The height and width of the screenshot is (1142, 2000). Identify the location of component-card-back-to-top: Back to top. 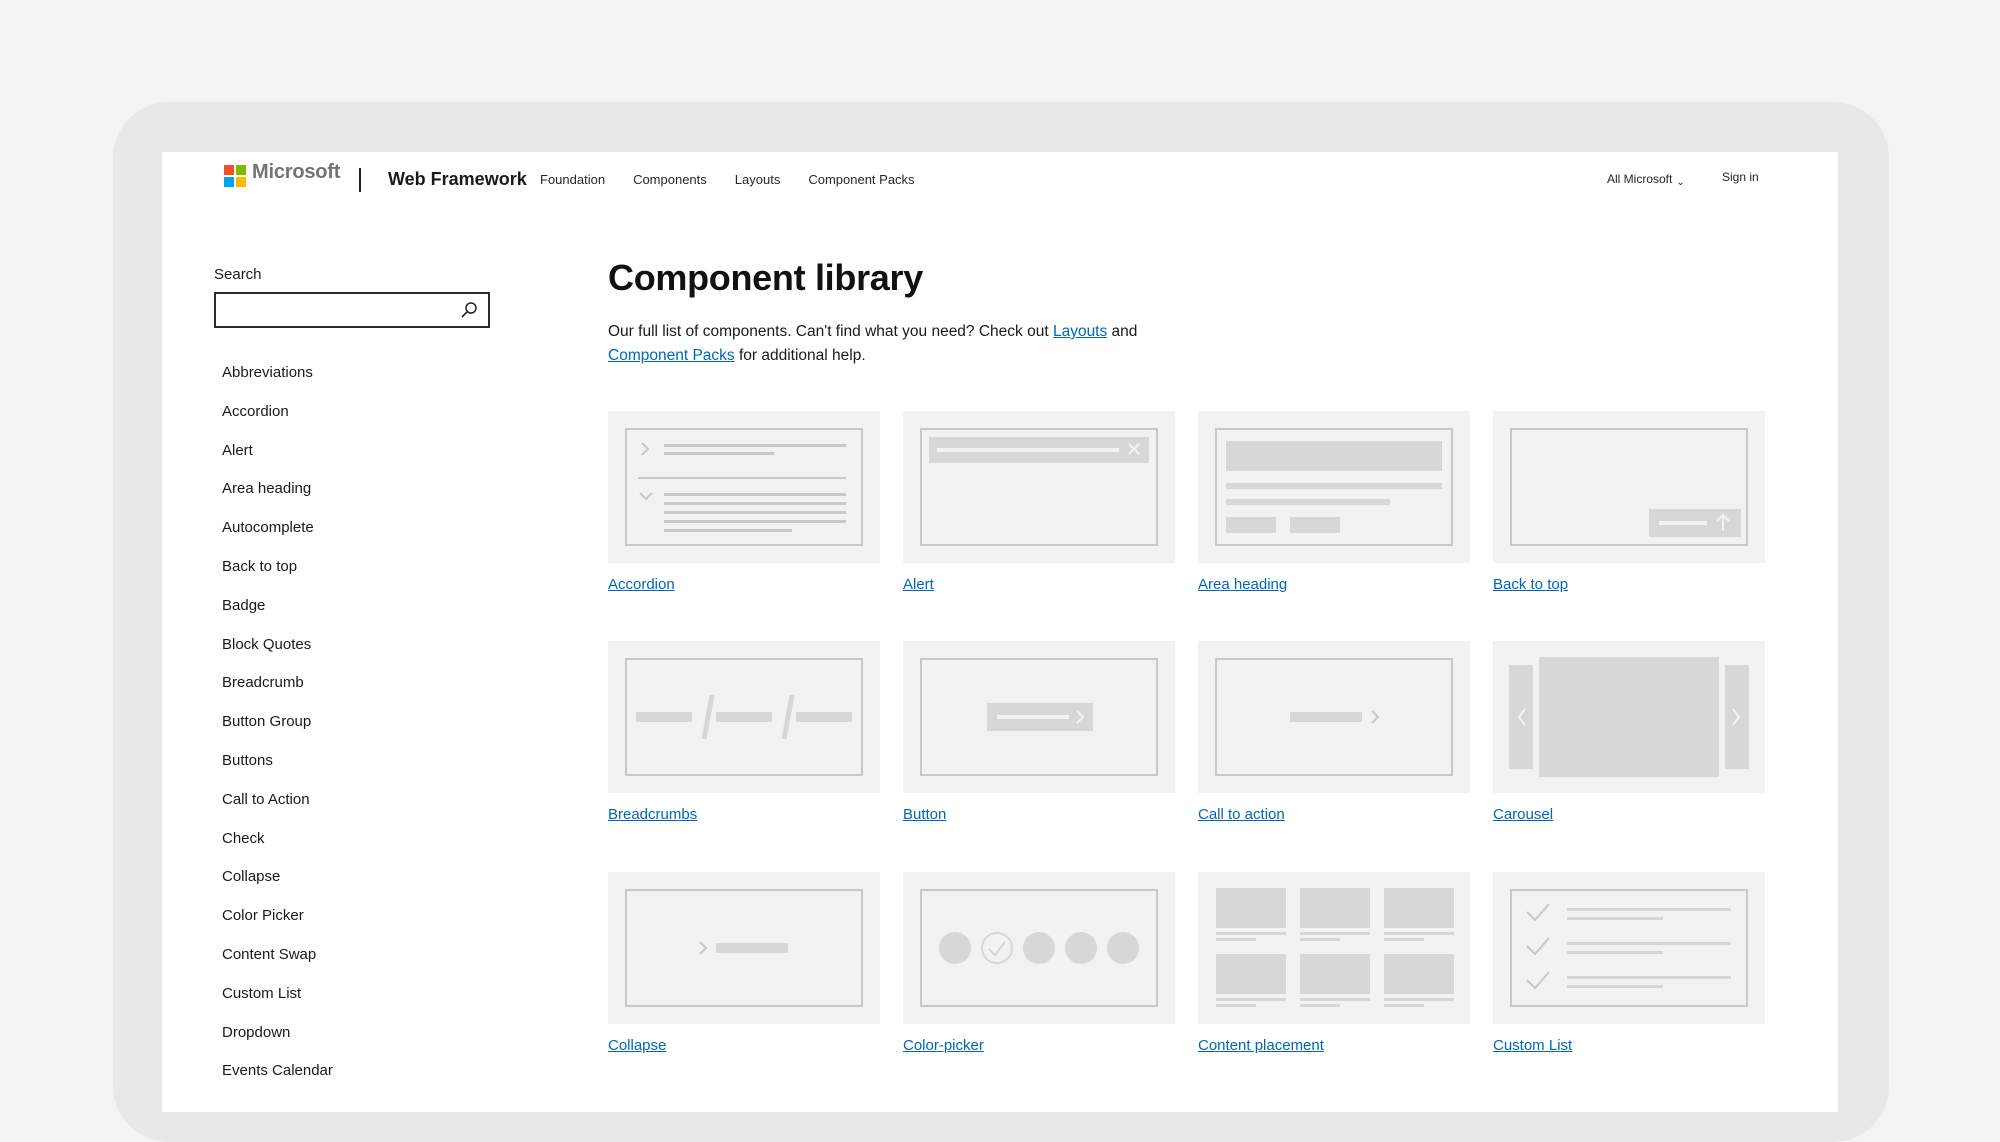
(1629, 502).